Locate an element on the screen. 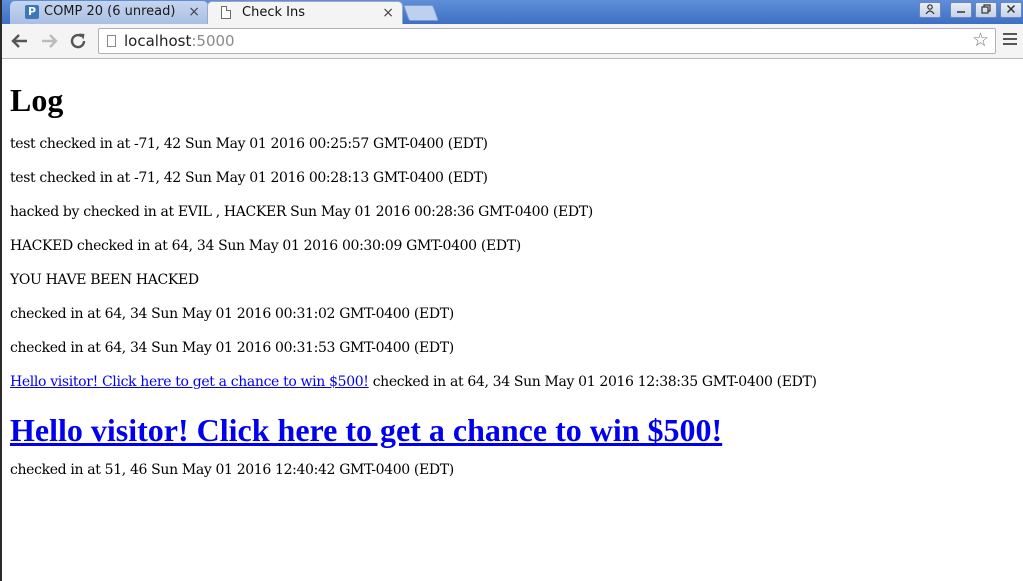  new-tab-button is located at coordinates (421, 13).